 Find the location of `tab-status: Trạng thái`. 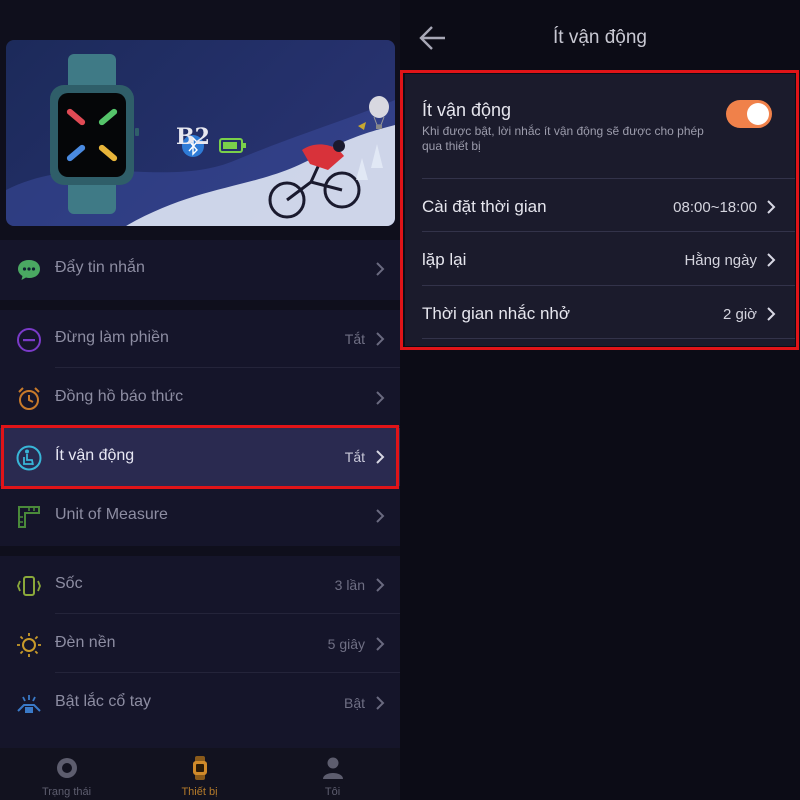

tab-status: Trạng thái is located at coordinates (66, 774).